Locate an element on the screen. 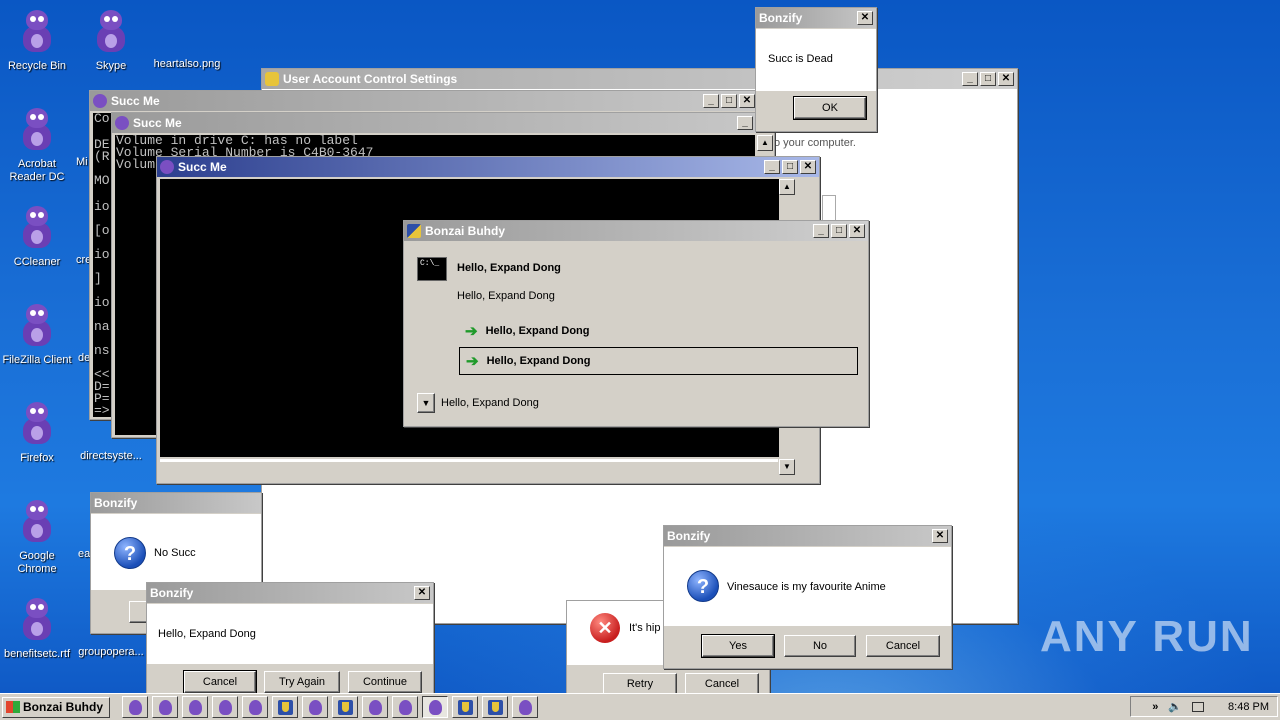 This screenshot has height=720, width=1280. bonzify-dead-dialog: Bonzify ✕ Succ is Dead OK is located at coordinates (816, 69).